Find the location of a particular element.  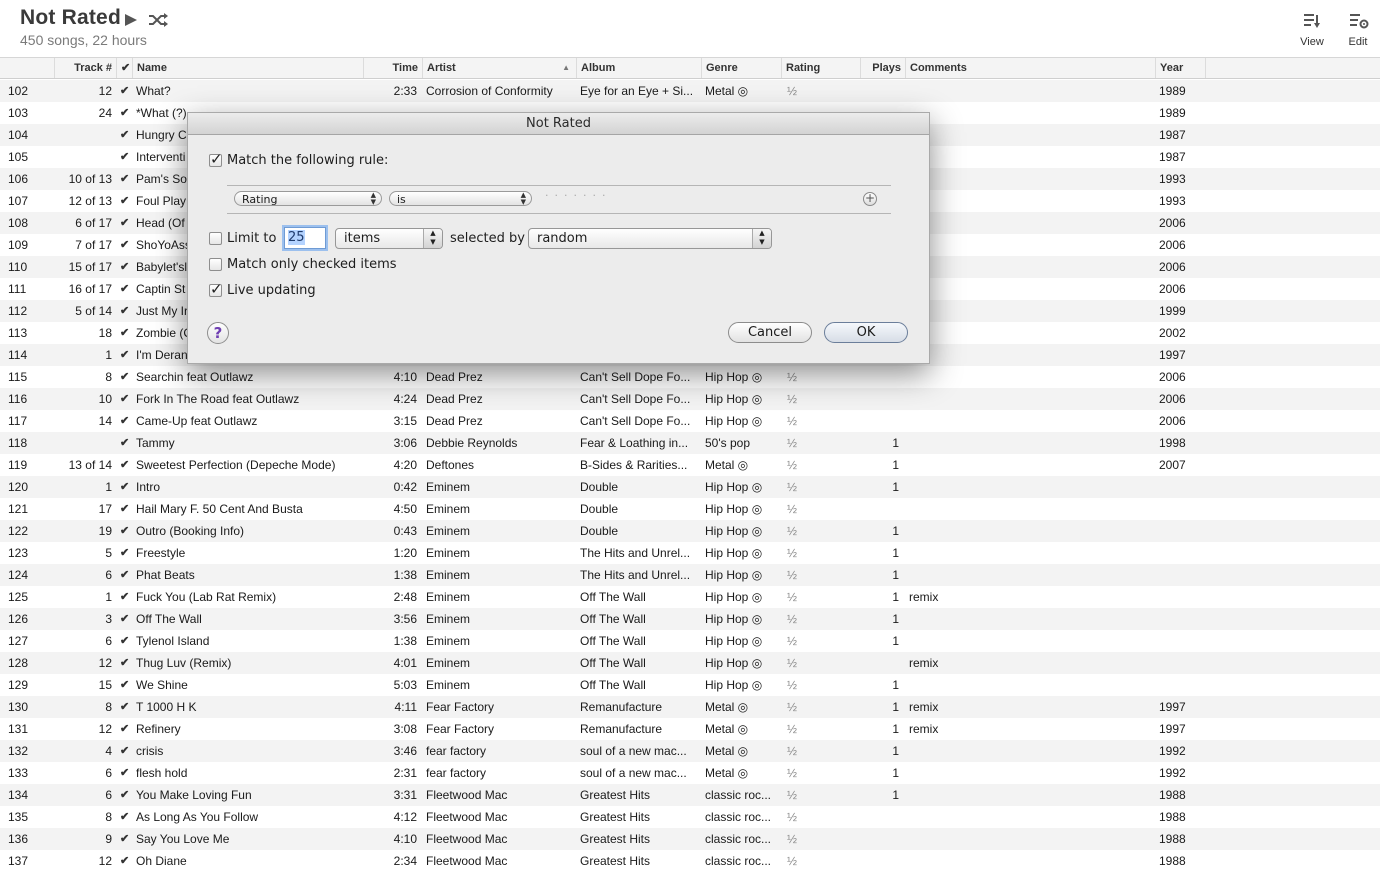

column-name: Name is located at coordinates (247, 68).